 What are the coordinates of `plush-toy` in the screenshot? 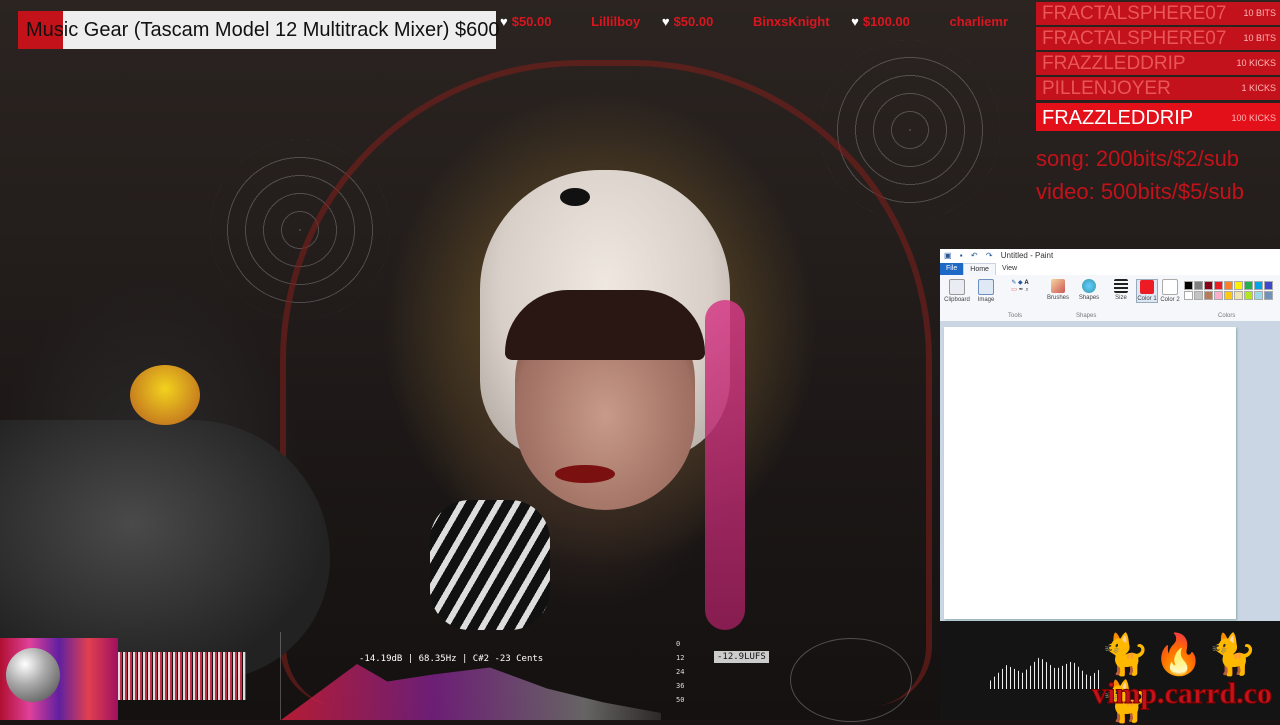 It's located at (165, 395).